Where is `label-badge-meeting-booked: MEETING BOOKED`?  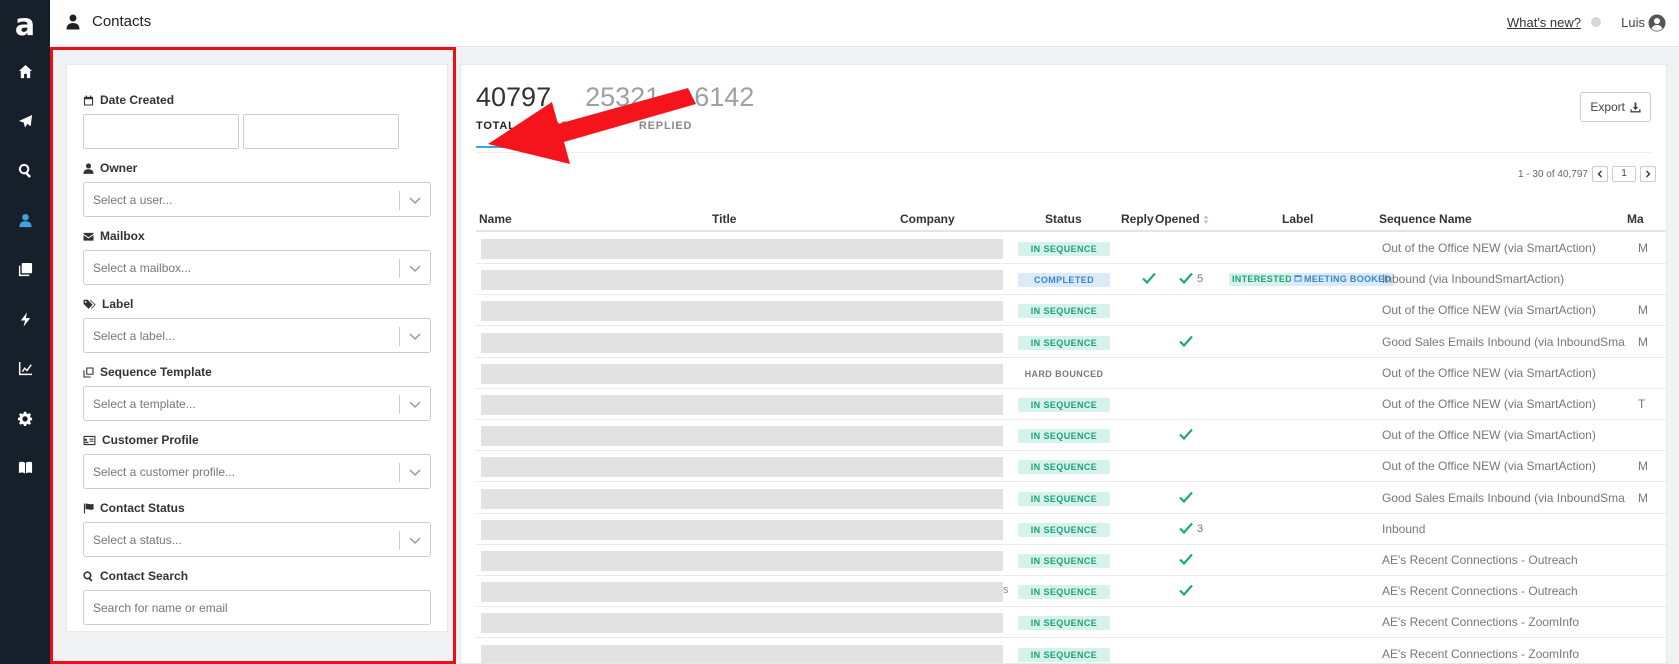
label-badge-meeting-booked: MEETING BOOKED is located at coordinates (1343, 280).